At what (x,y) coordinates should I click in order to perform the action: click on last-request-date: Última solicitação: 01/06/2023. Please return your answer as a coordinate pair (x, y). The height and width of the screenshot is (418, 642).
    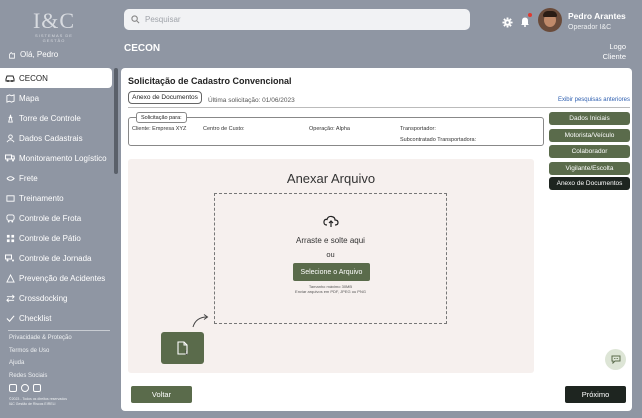
    Looking at the image, I should click on (251, 100).